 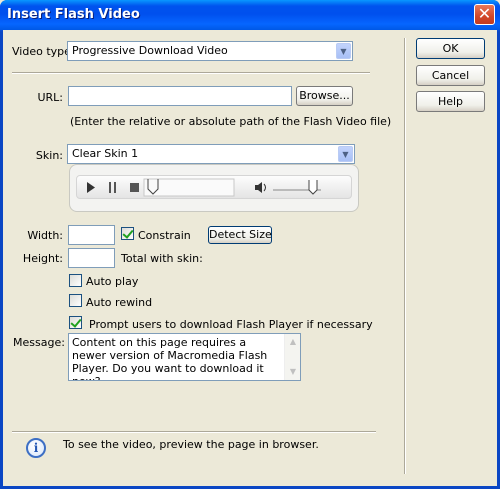 What do you see at coordinates (191, 73) in the screenshot?
I see `top-divider` at bounding box center [191, 73].